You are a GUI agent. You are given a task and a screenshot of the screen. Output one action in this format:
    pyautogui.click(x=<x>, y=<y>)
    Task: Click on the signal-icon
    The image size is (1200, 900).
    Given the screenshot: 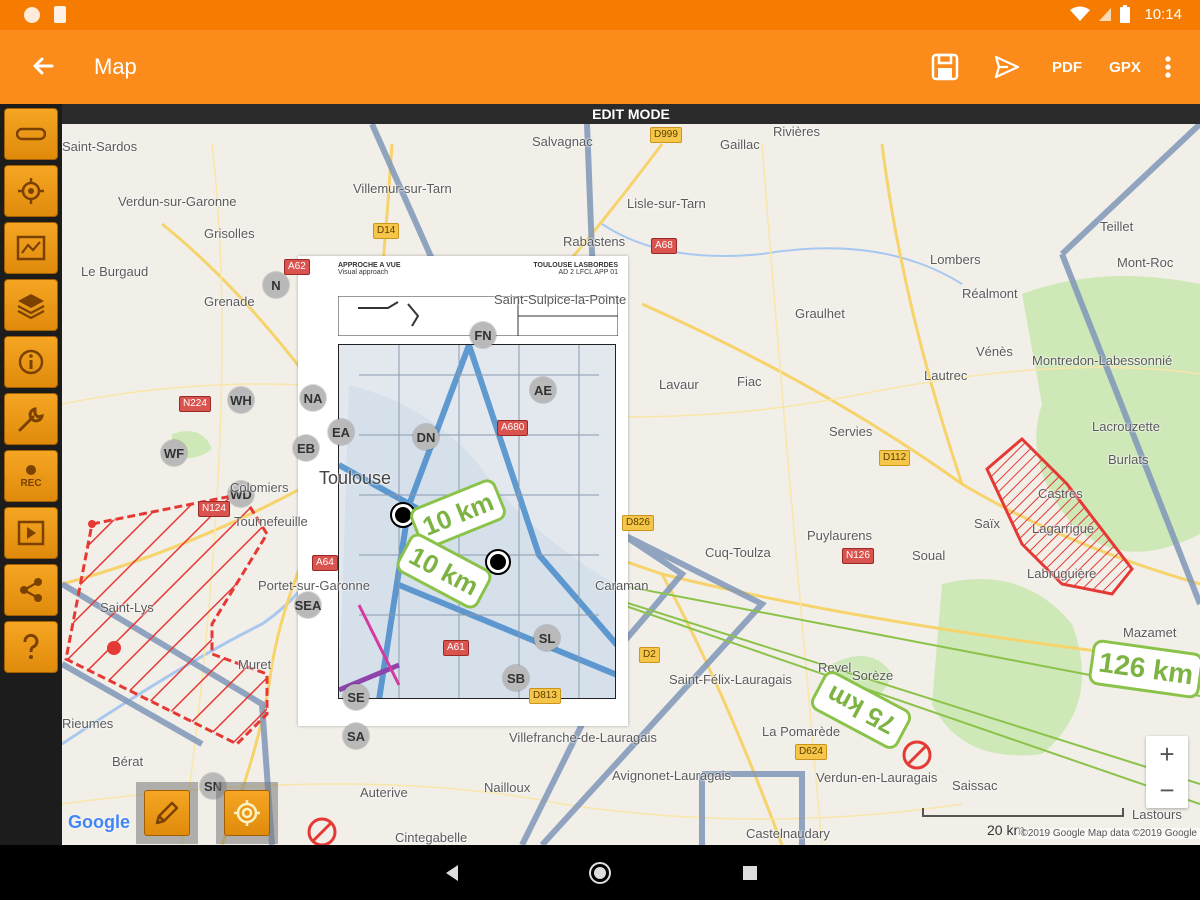 What is the action you would take?
    pyautogui.click(x=1105, y=14)
    